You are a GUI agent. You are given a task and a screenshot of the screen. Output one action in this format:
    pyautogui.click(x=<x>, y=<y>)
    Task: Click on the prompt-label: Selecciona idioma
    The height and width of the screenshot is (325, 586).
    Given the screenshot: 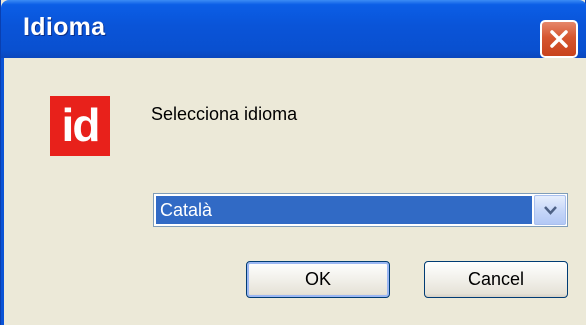 What is the action you would take?
    pyautogui.click(x=224, y=114)
    